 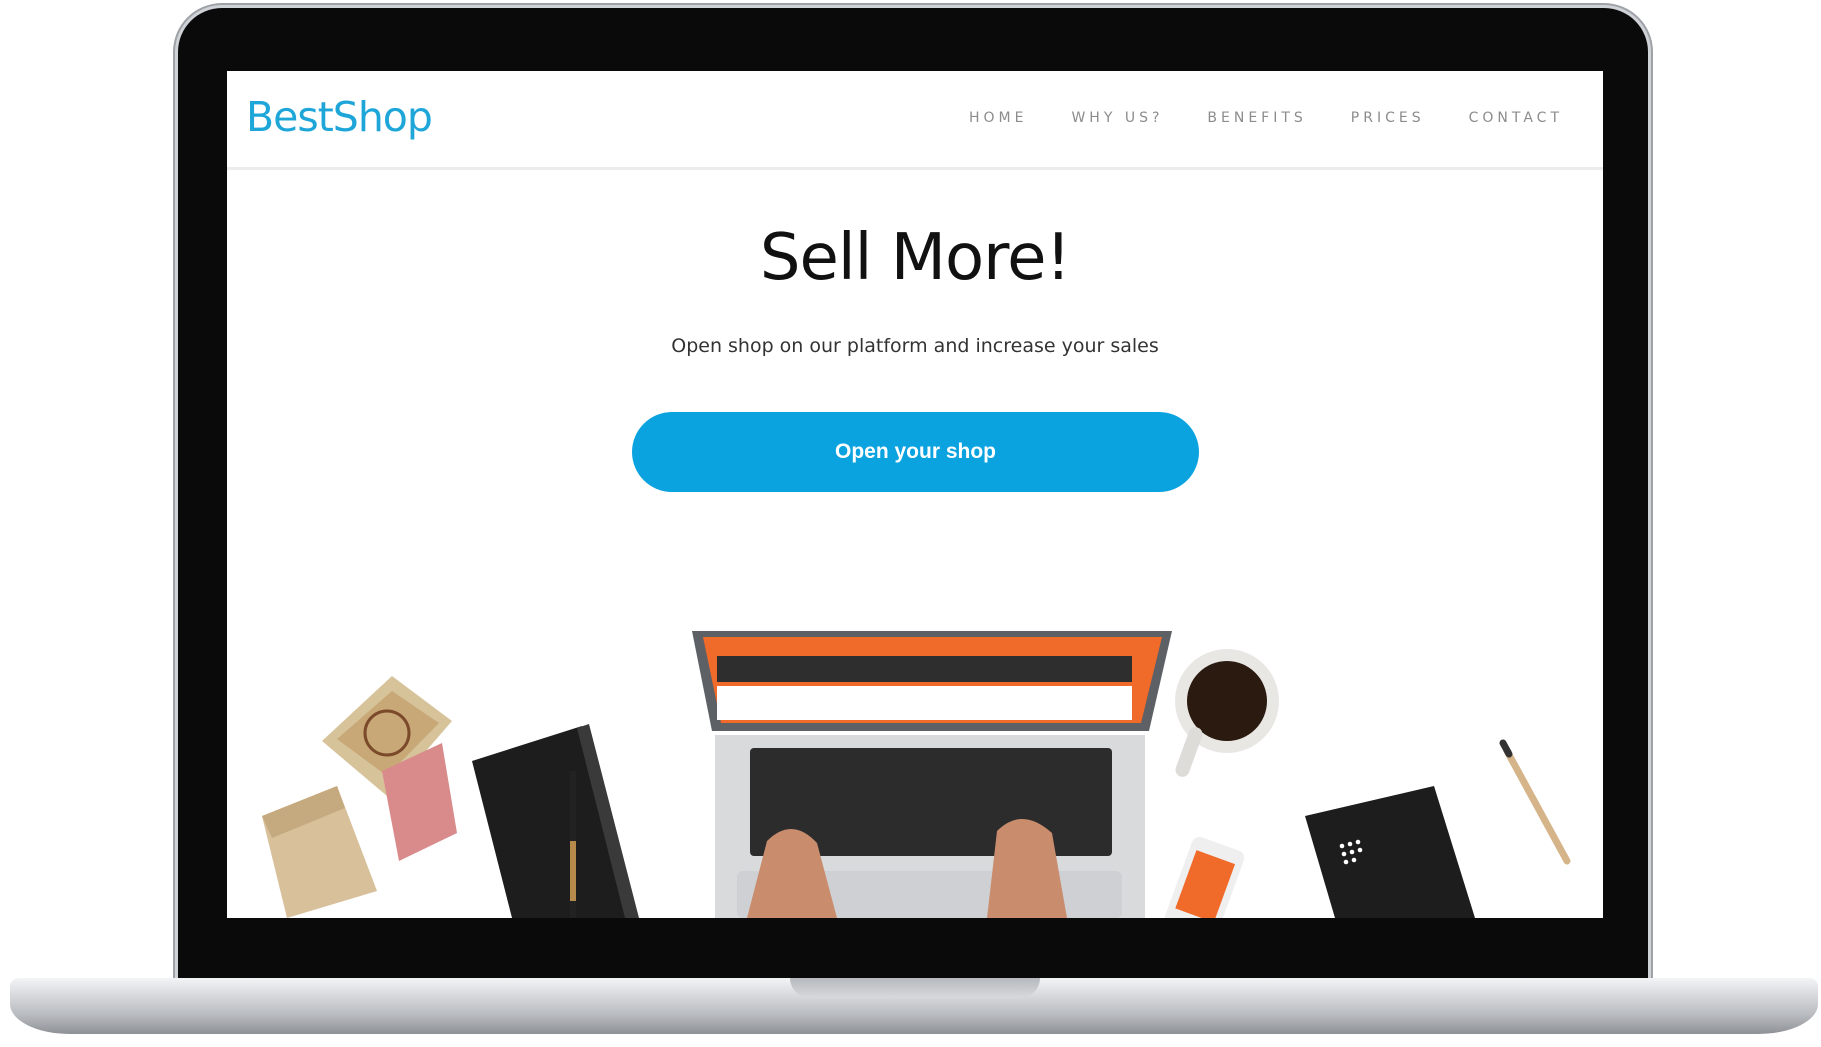 What do you see at coordinates (932, 774) in the screenshot?
I see `laptop-image` at bounding box center [932, 774].